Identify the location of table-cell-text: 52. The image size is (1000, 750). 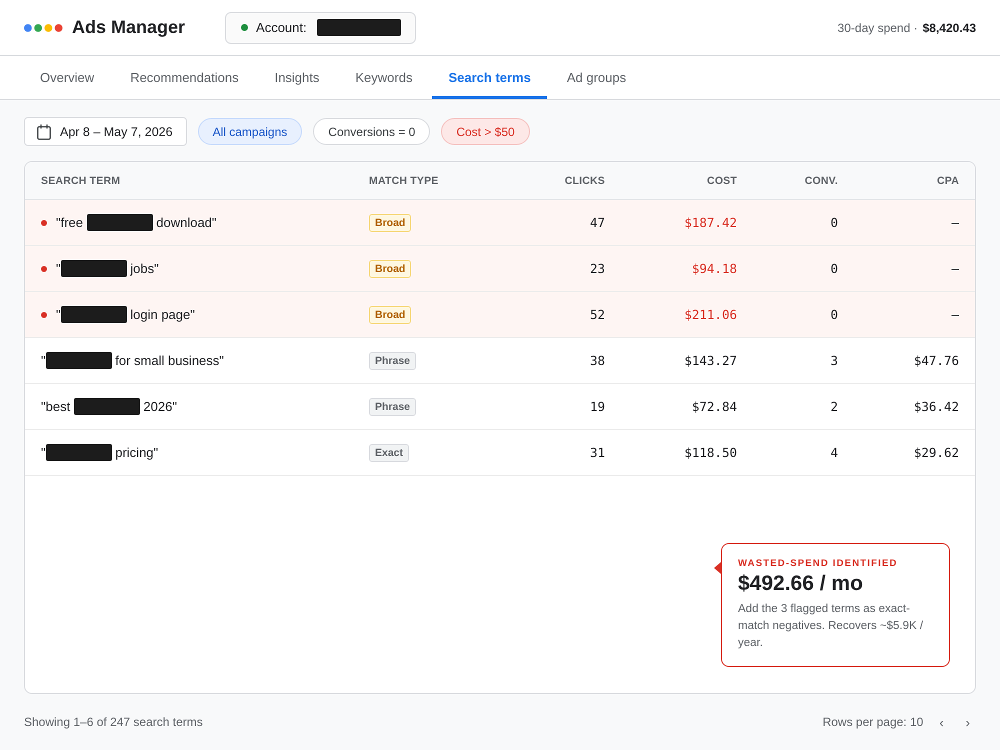
(597, 314).